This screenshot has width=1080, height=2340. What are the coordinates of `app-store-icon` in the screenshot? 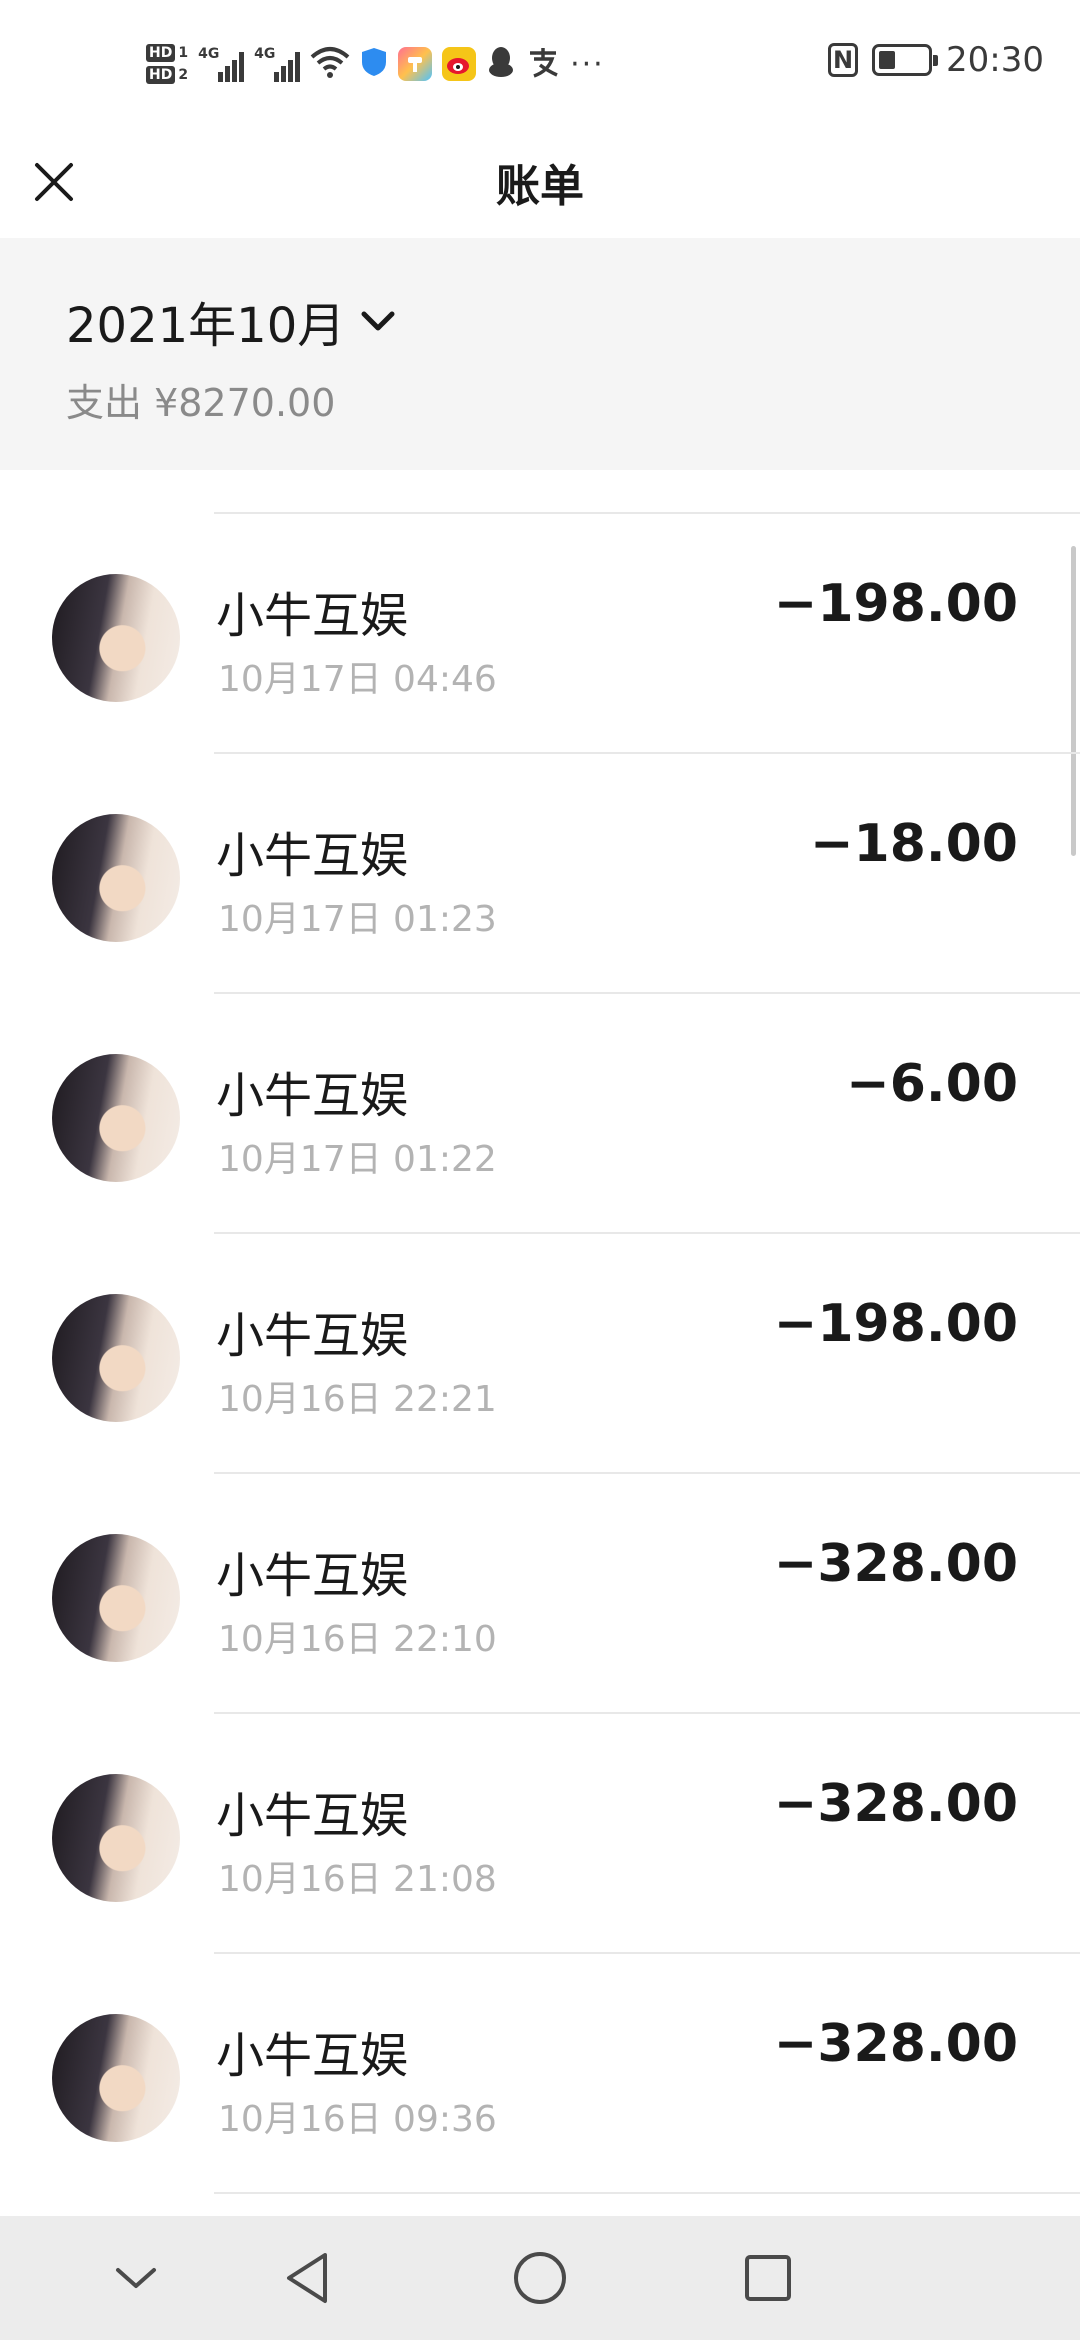 It's located at (415, 64).